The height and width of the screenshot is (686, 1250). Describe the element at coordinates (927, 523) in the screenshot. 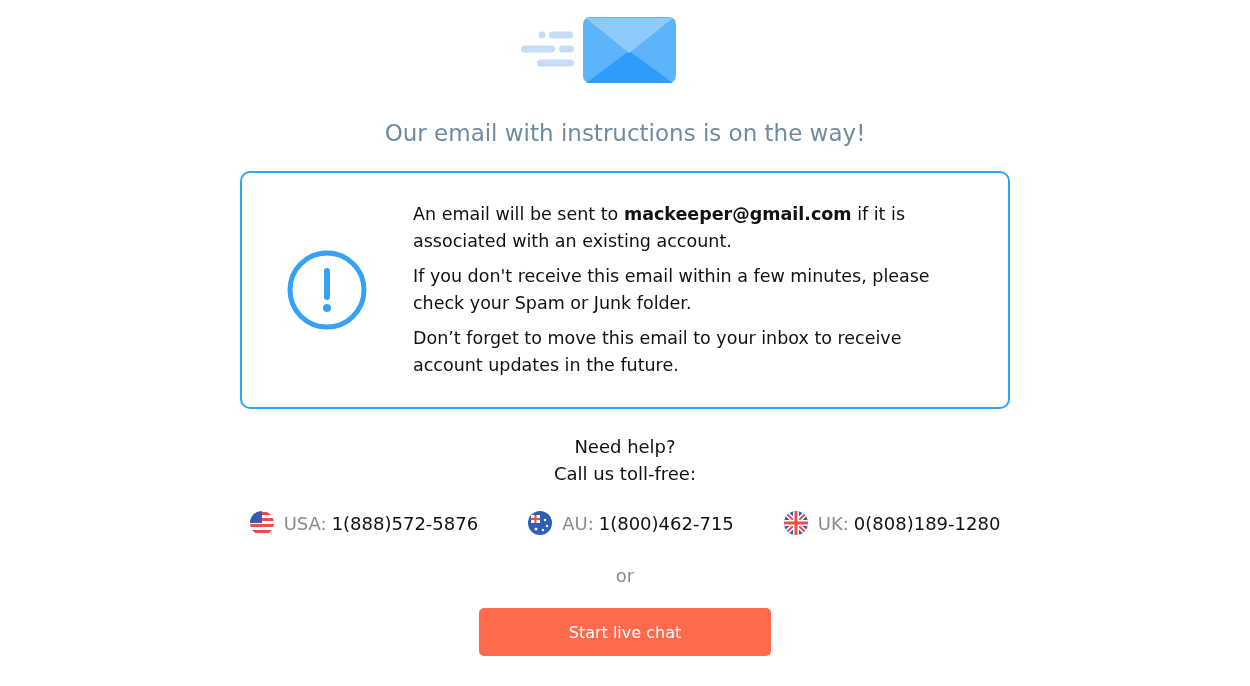

I see `phone-number: 0(808)189-1280` at that location.